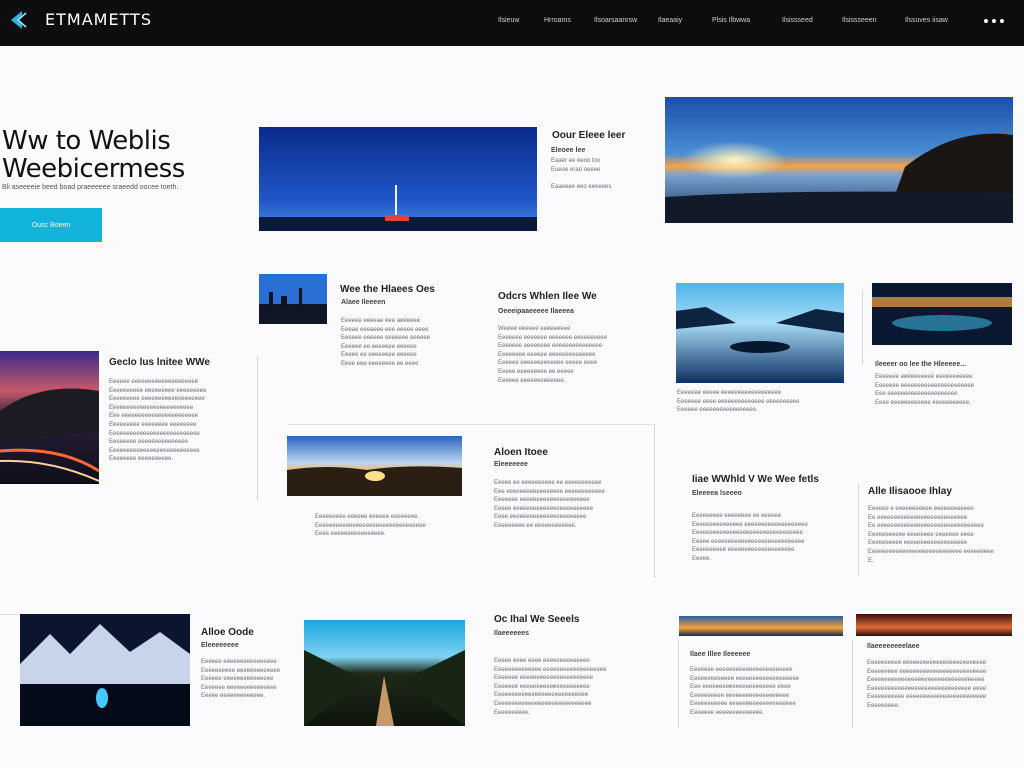 The width and height of the screenshot is (1024, 768). What do you see at coordinates (942, 314) in the screenshot?
I see `night-harbor-lights-image` at bounding box center [942, 314].